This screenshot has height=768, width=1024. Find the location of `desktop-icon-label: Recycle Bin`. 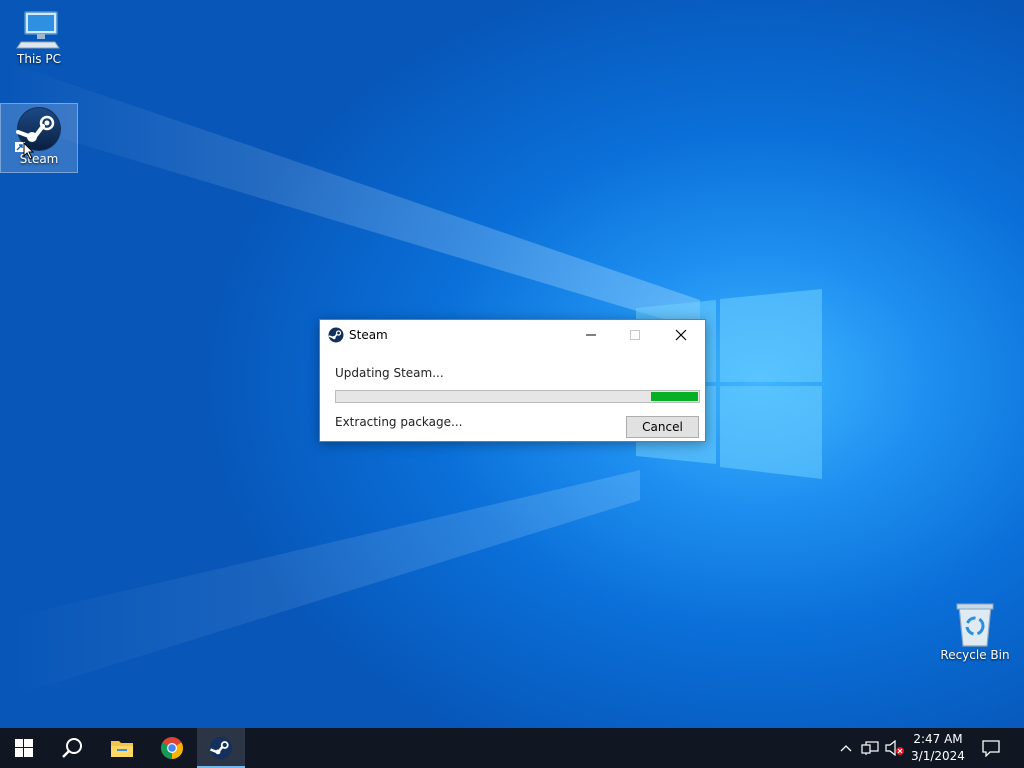

desktop-icon-label: Recycle Bin is located at coordinates (975, 655).